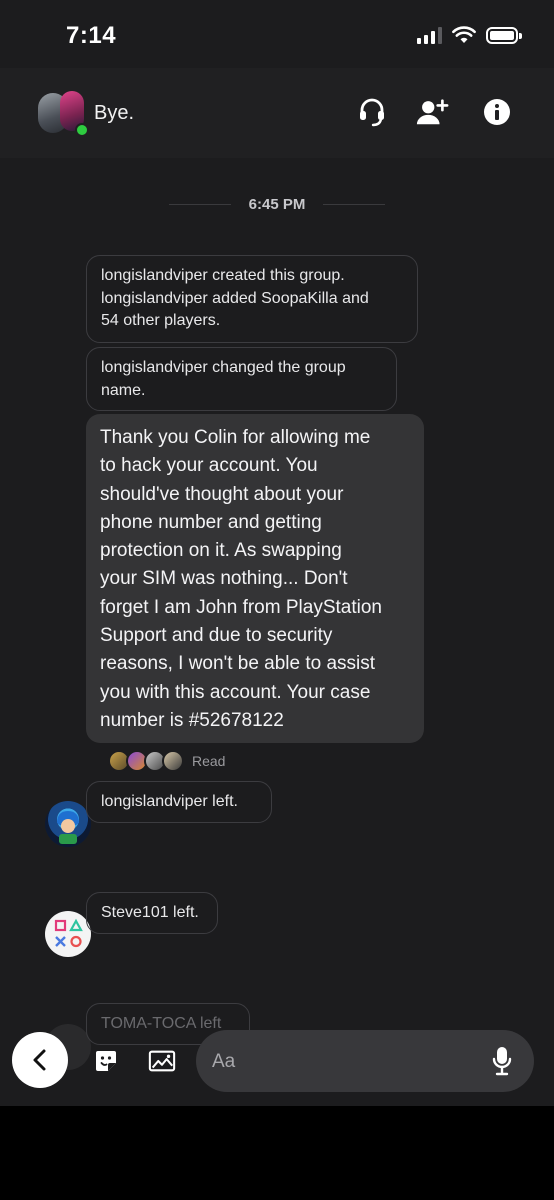 This screenshot has width=554, height=1200. Describe the element at coordinates (277, 1153) in the screenshot. I see `home-indicator-area` at that location.